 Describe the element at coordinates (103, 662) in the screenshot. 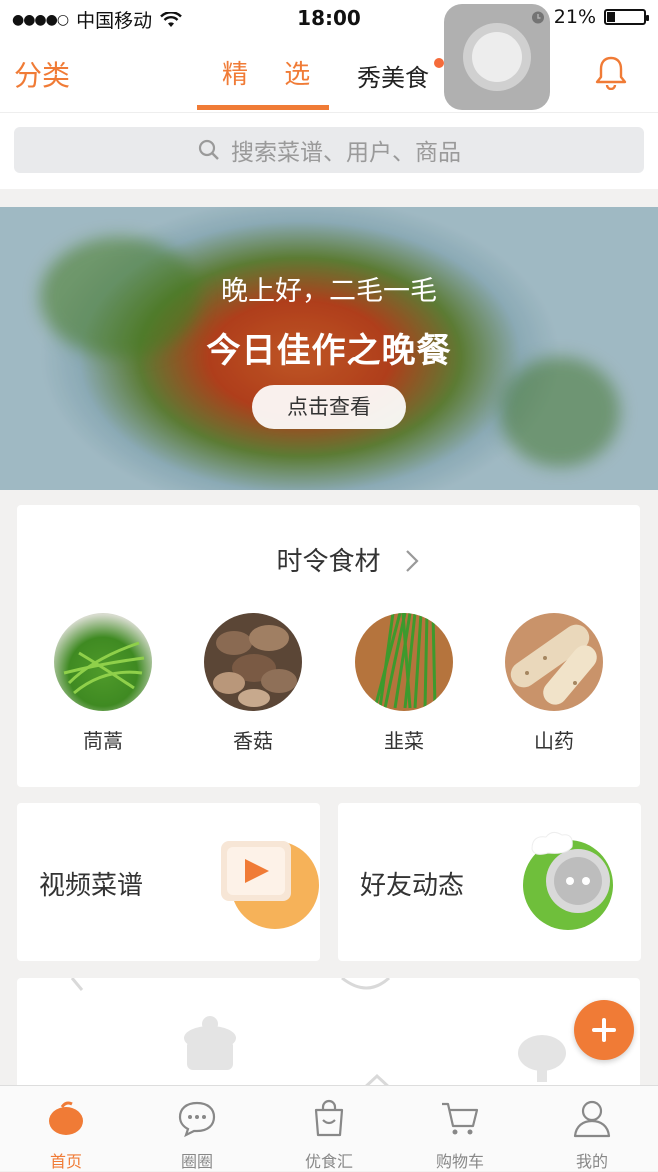

I see `crown-daisy-image` at that location.